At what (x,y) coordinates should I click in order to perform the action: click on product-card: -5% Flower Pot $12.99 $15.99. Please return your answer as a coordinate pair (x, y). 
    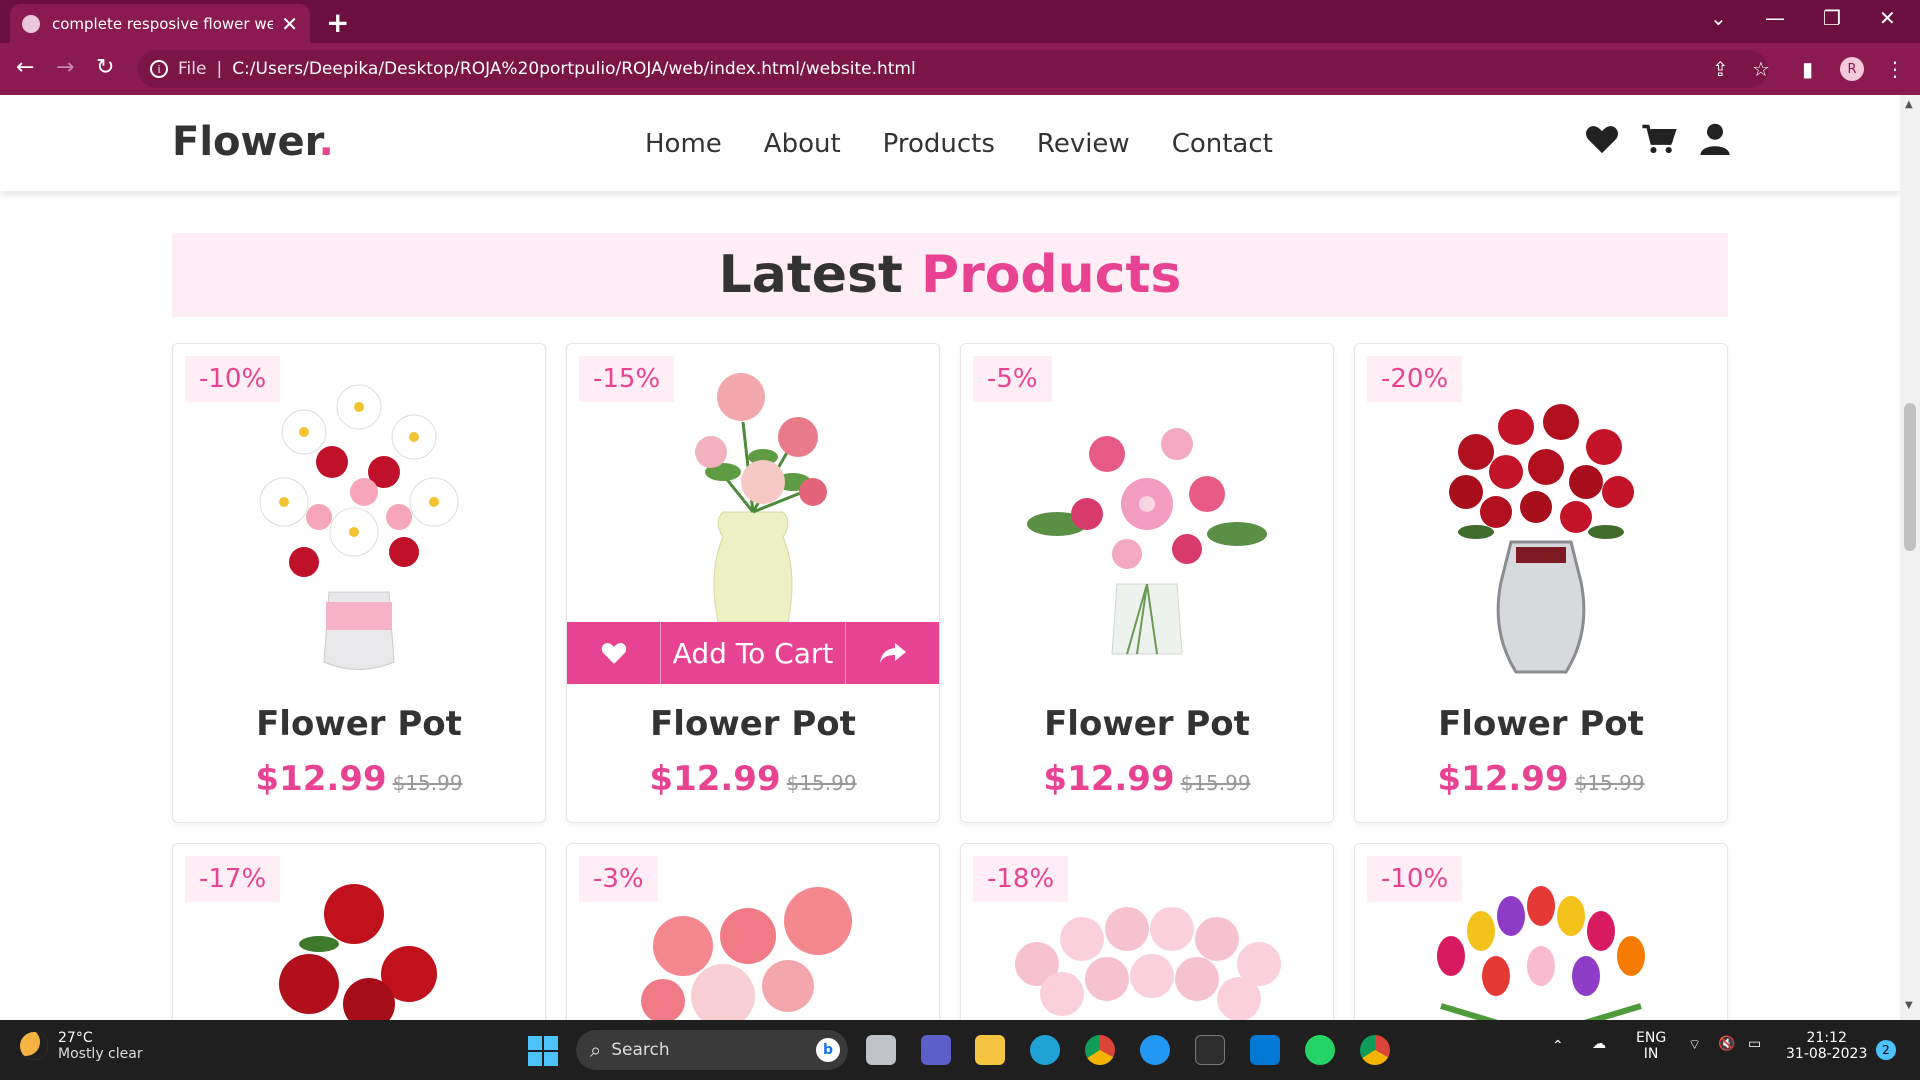
    Looking at the image, I should click on (1147, 583).